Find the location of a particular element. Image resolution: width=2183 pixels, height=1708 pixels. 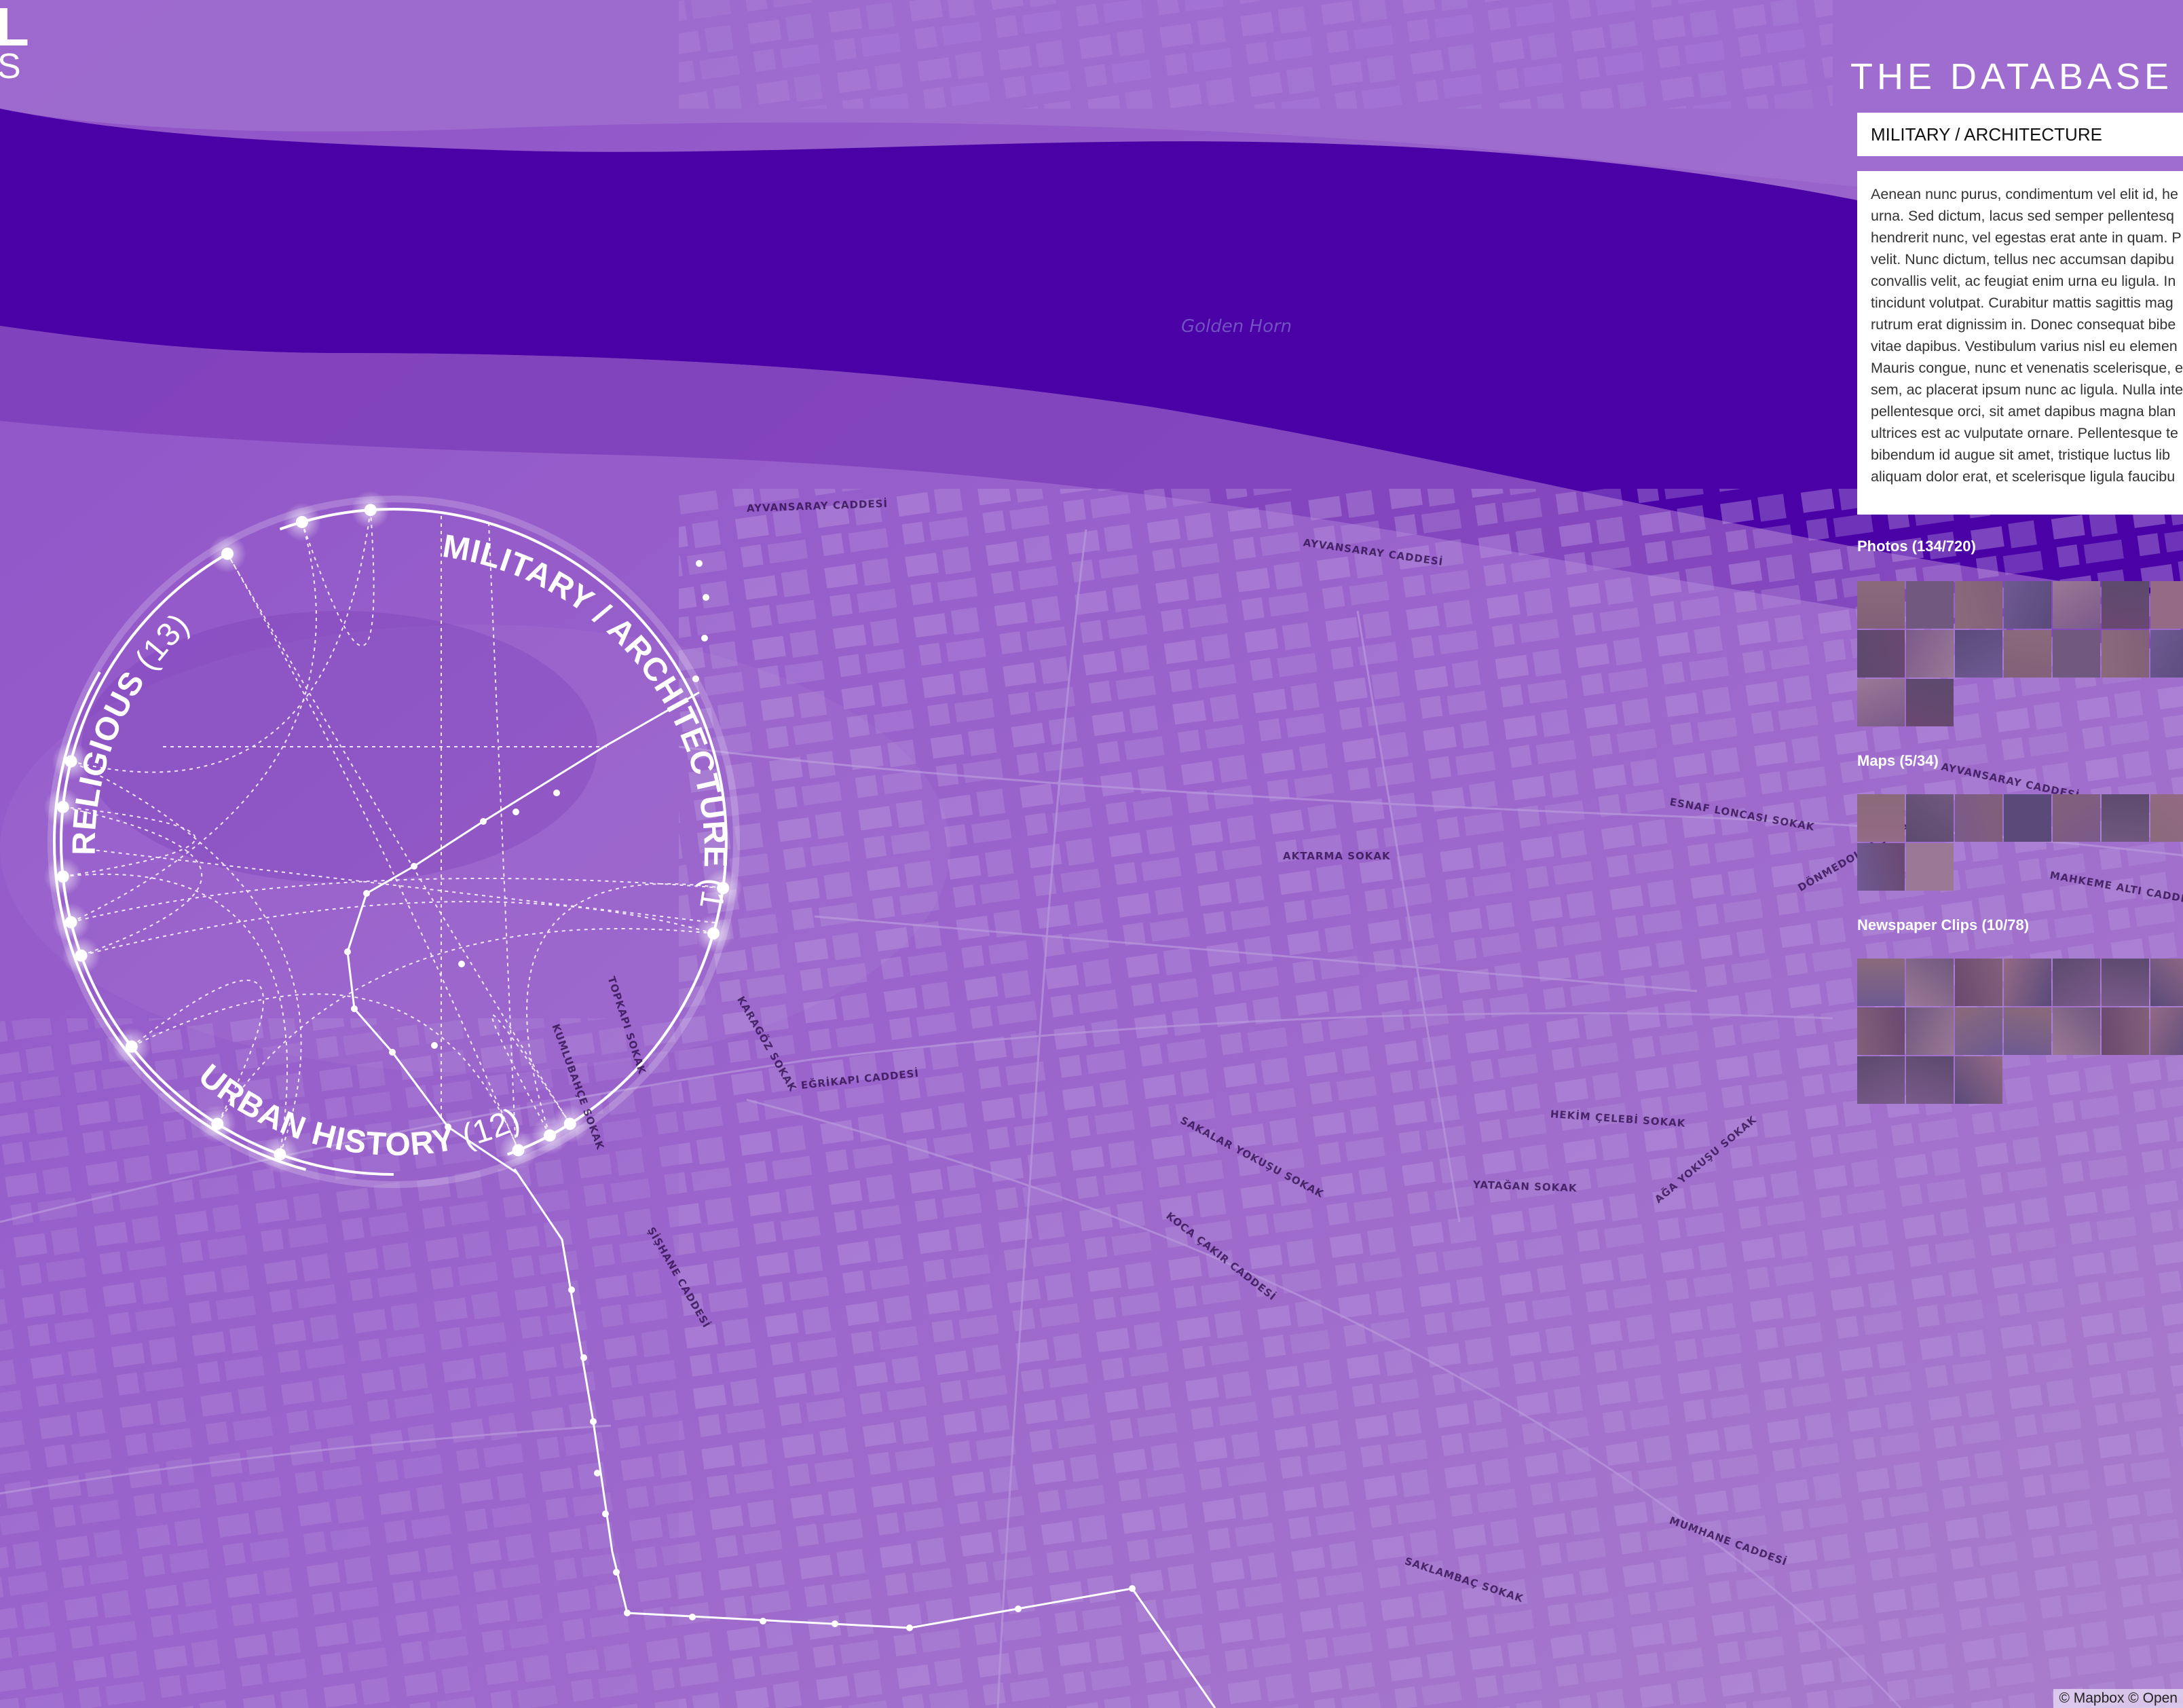

clips-grid is located at coordinates (2020, 1031).